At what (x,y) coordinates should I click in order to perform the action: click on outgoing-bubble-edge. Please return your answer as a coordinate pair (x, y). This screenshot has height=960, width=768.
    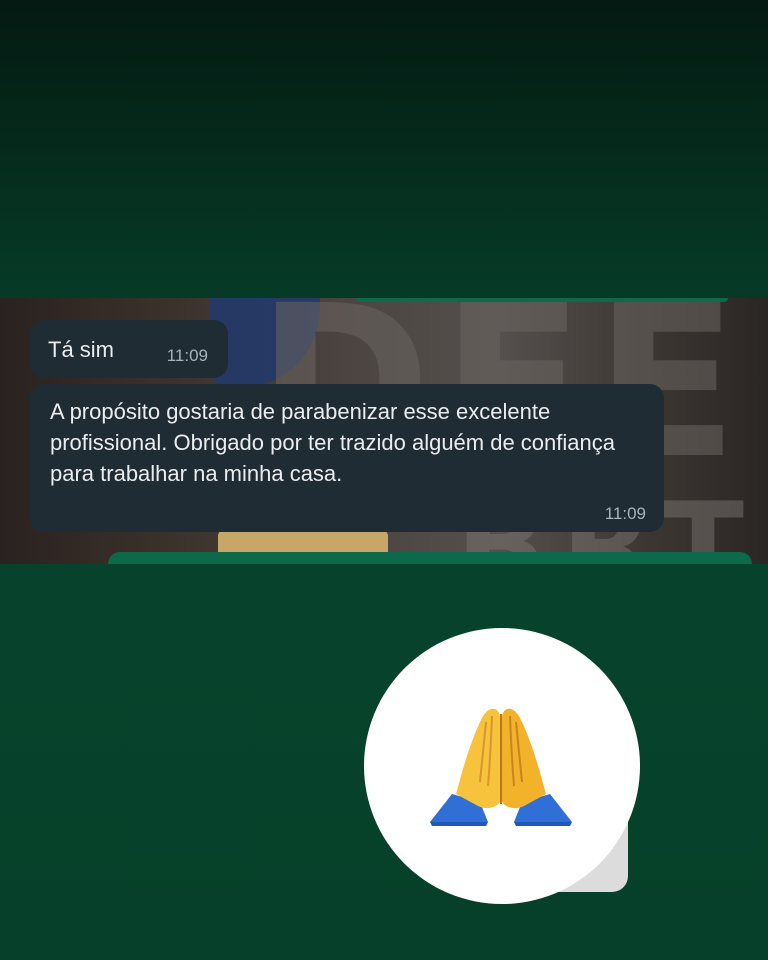
    Looking at the image, I should click on (542, 300).